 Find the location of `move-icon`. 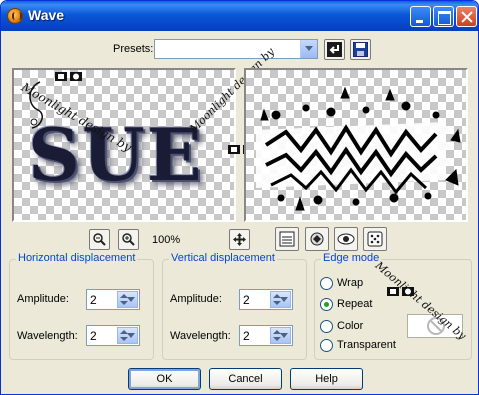

move-icon is located at coordinates (239, 239).